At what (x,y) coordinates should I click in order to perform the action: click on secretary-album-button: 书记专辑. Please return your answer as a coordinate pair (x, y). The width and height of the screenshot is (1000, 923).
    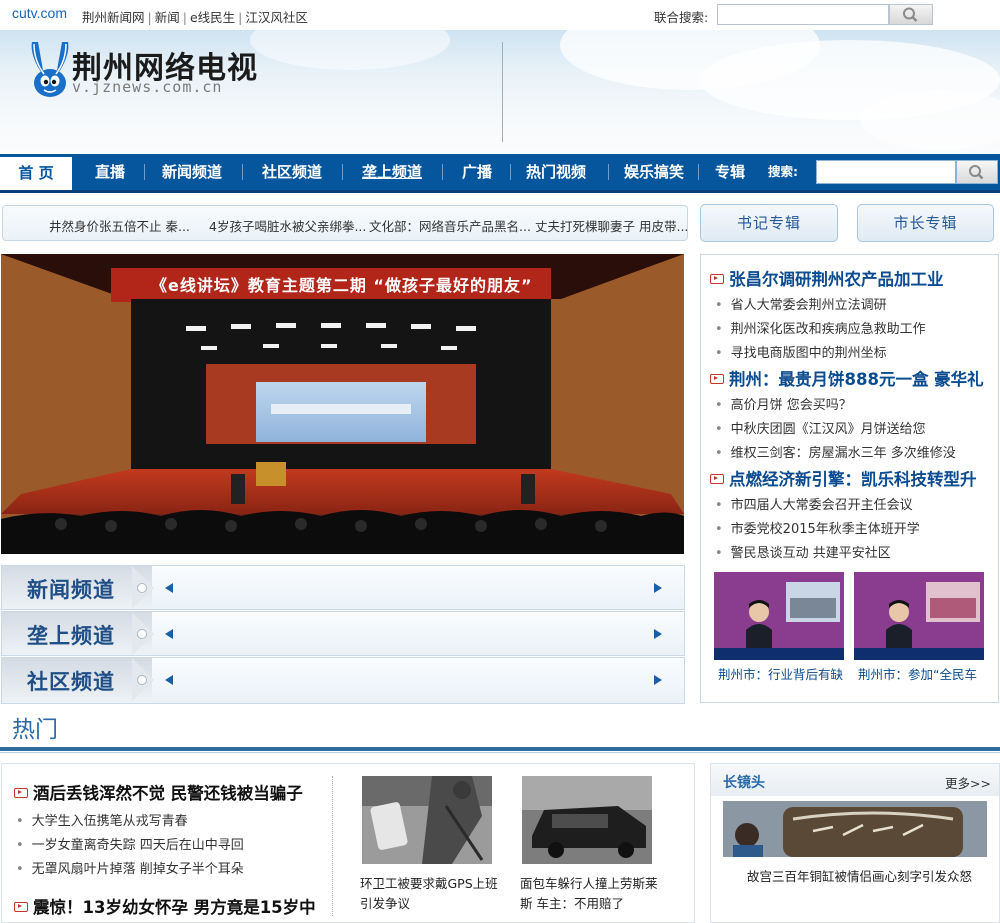
    Looking at the image, I should click on (769, 223).